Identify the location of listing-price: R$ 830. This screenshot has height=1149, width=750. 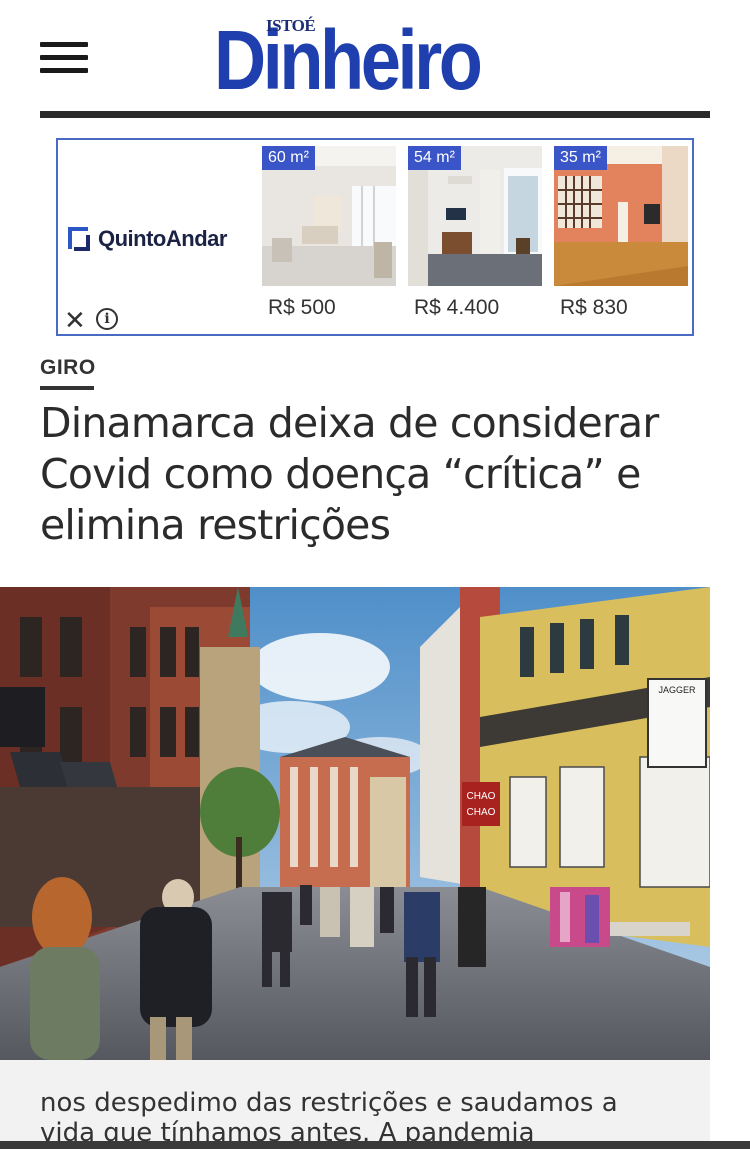
(594, 307).